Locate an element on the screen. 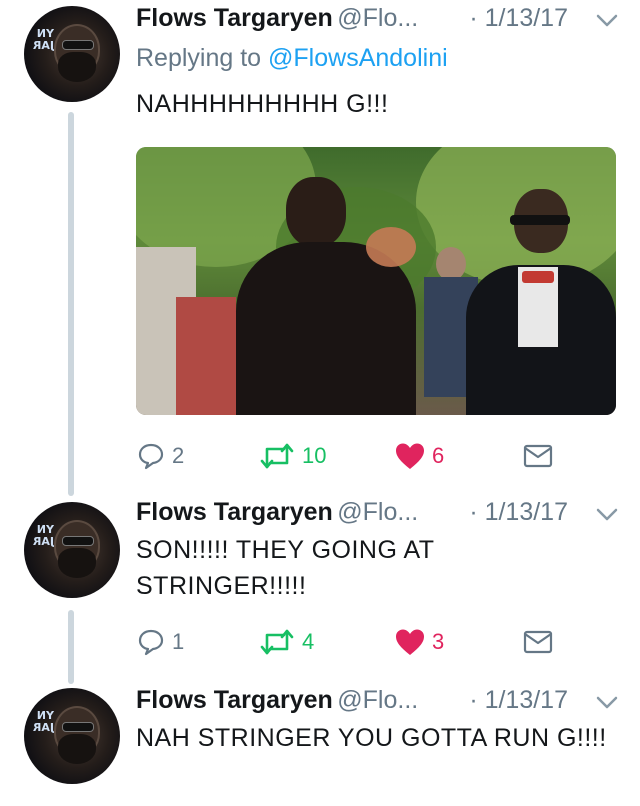 This screenshot has width=640, height=806. replying-to: Replying to @FlowsAndolini is located at coordinates (292, 58).